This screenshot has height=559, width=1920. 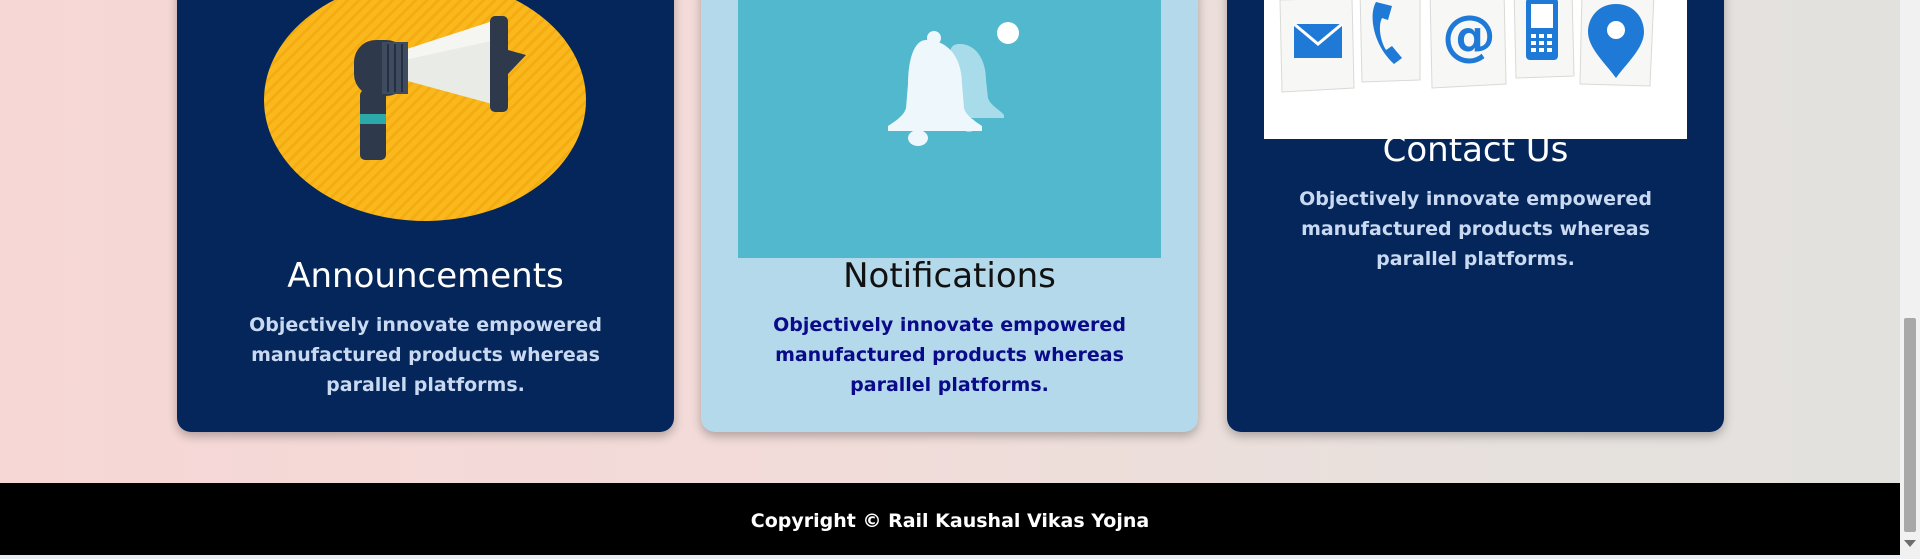 I want to click on notification-image, so click(x=949, y=129).